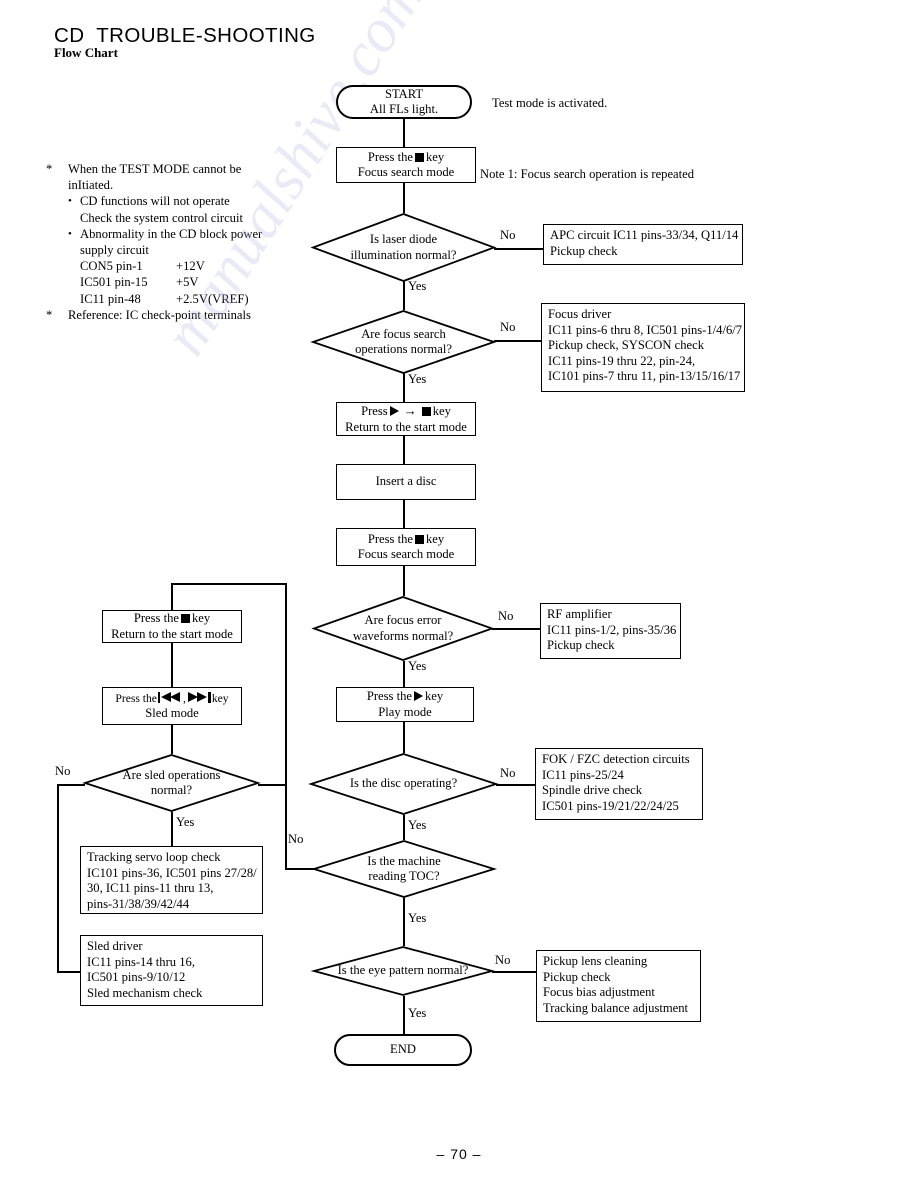 This screenshot has height=1188, width=918. I want to click on flow-node-press-stop-focus-search-2: Press the key Focus search mode, so click(406, 547).